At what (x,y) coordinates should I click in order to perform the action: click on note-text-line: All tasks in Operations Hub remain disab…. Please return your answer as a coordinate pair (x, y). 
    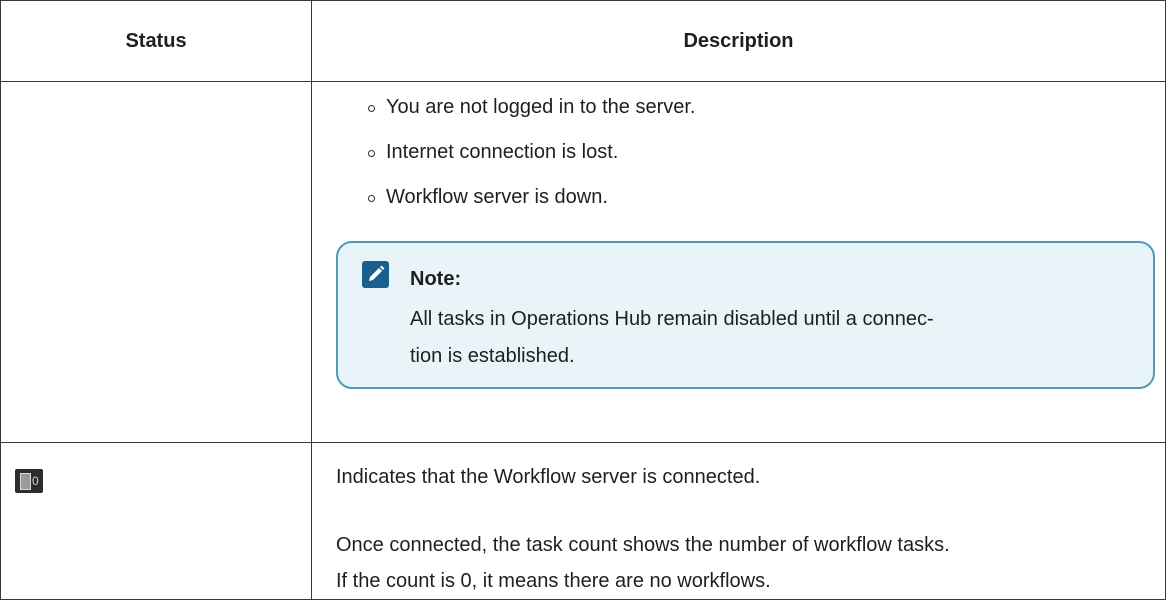
    Looking at the image, I should click on (672, 319).